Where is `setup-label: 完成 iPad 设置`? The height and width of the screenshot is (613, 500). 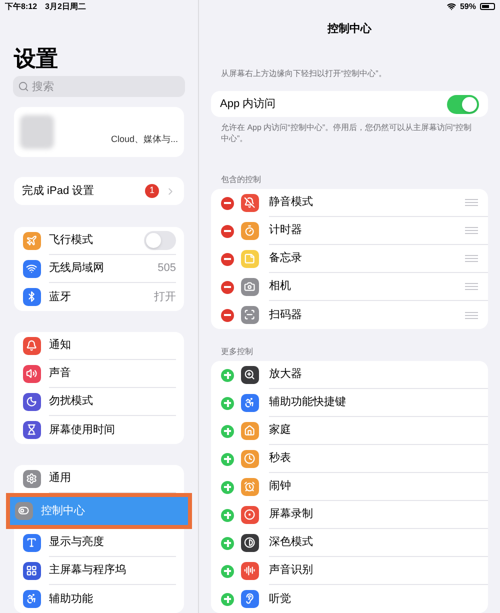 setup-label: 完成 iPad 设置 is located at coordinates (58, 191).